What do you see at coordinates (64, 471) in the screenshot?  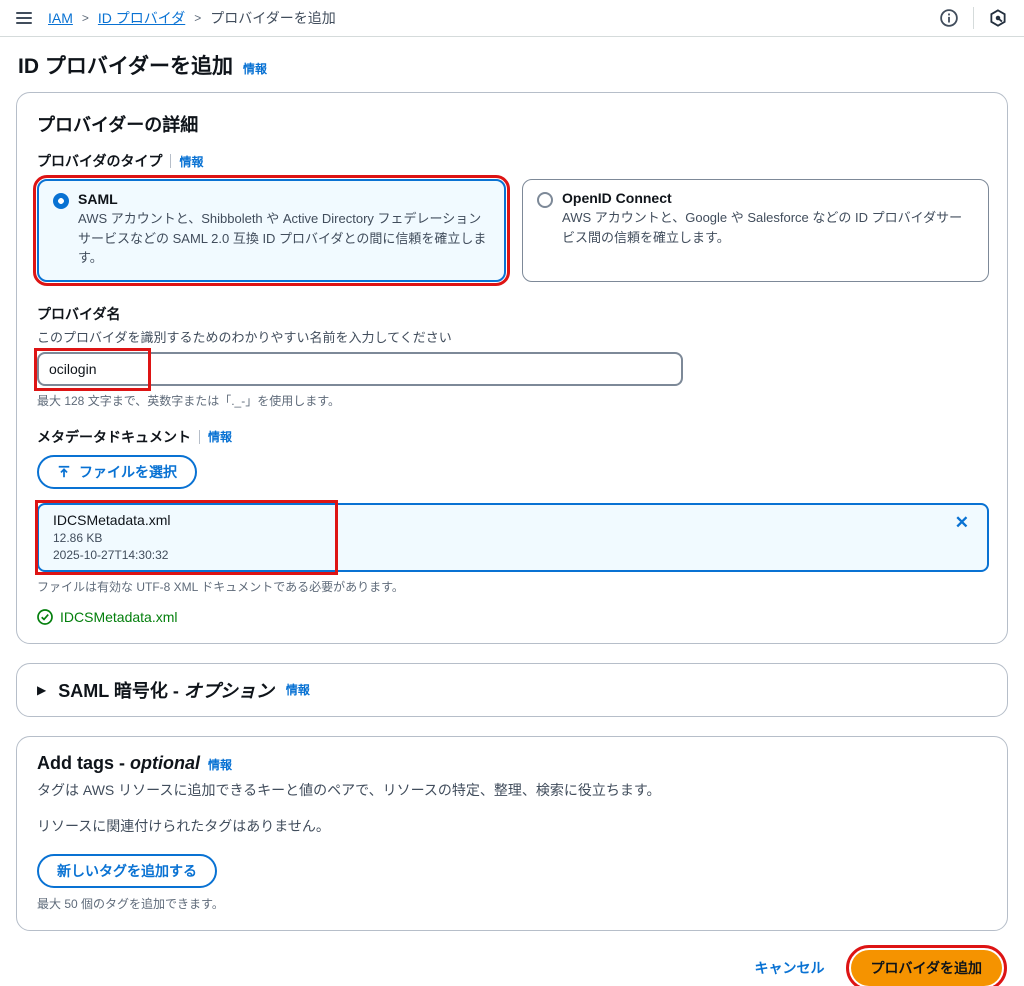 I see `upload-icon` at bounding box center [64, 471].